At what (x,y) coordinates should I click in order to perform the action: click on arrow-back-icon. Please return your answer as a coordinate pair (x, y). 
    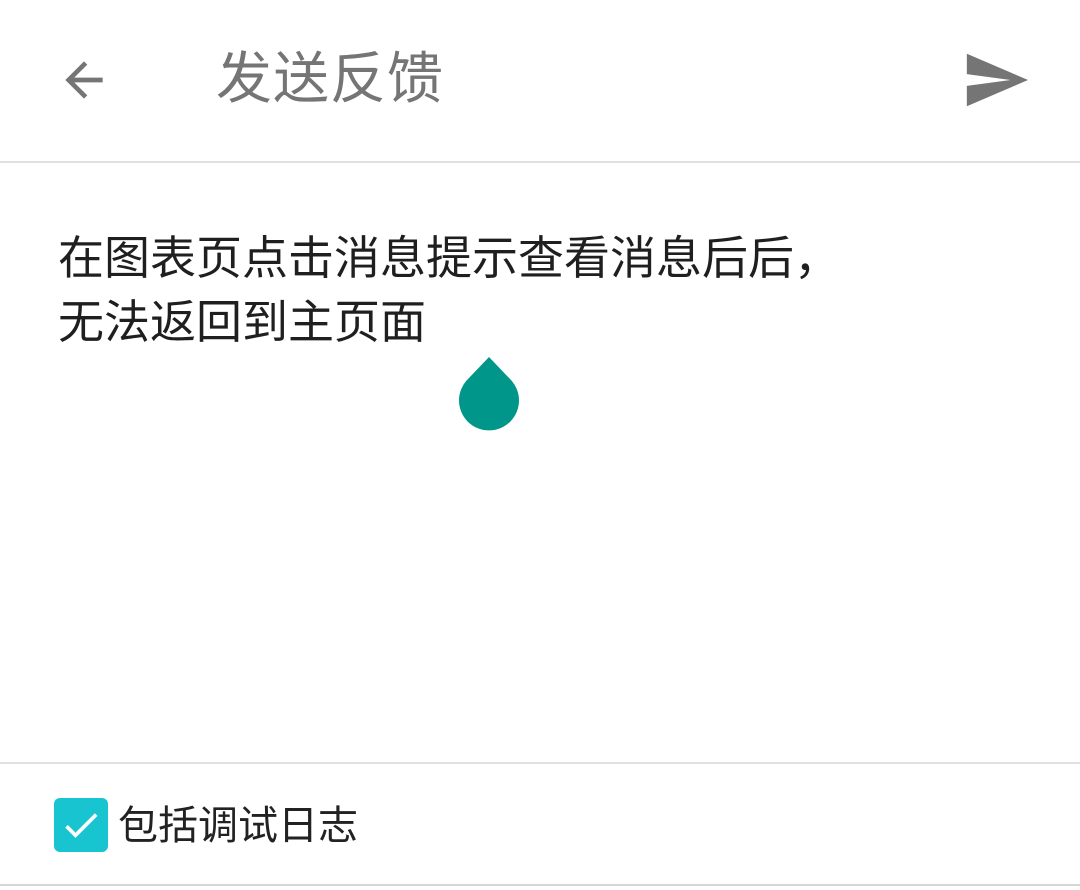
    Looking at the image, I should click on (84, 80).